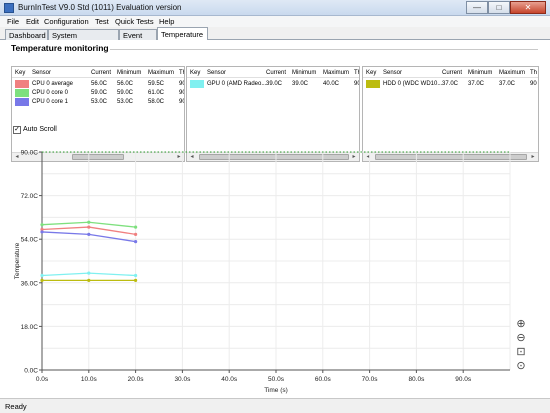  Describe the element at coordinates (136, 379) in the screenshot. I see `x-tick-label: 20.0s` at that location.